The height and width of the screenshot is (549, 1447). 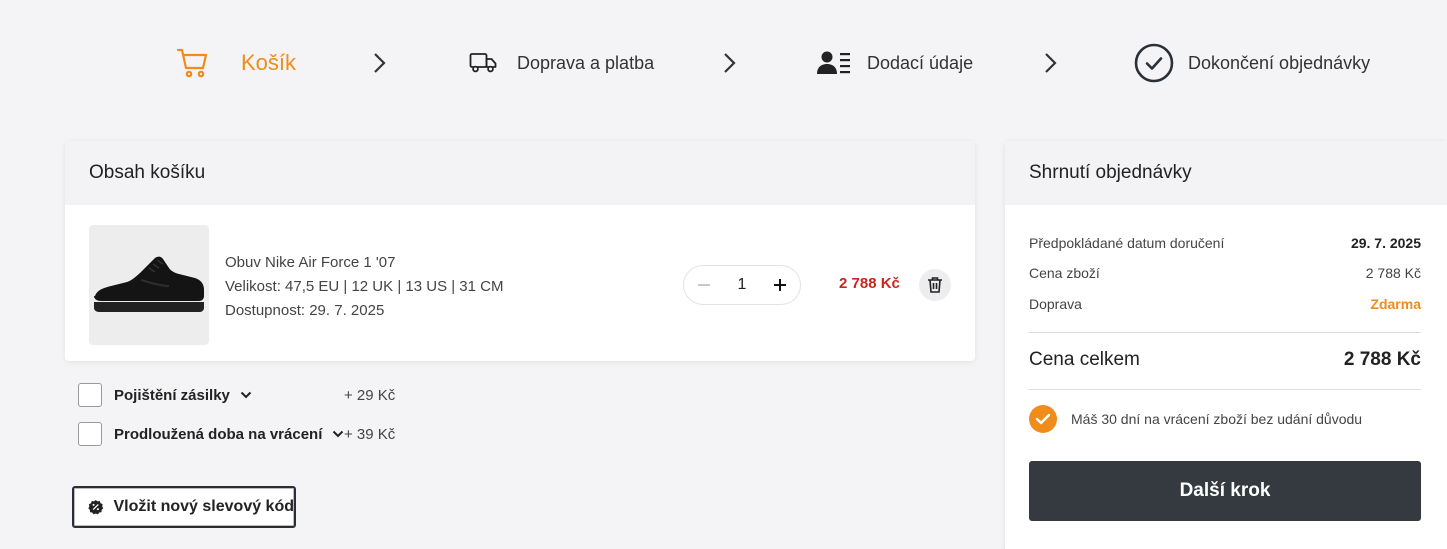 I want to click on delivery-date-row: Předpokládané datum doručení 29. 7. 2025, so click(x=1225, y=243).